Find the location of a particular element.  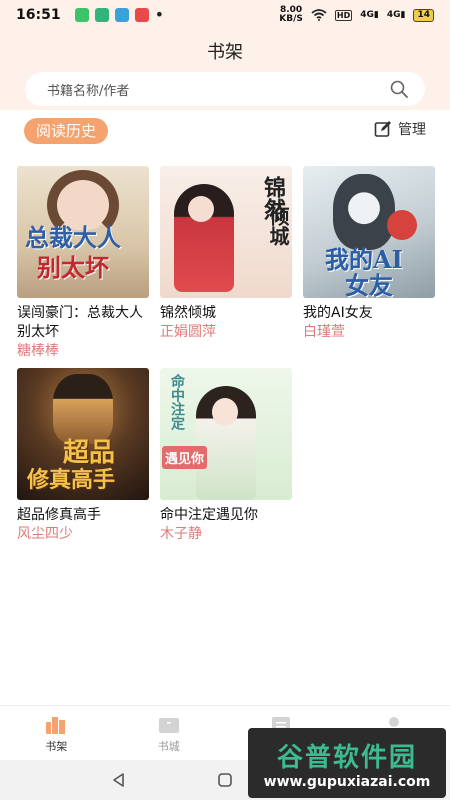

bookshelf-icon is located at coordinates (56, 725).